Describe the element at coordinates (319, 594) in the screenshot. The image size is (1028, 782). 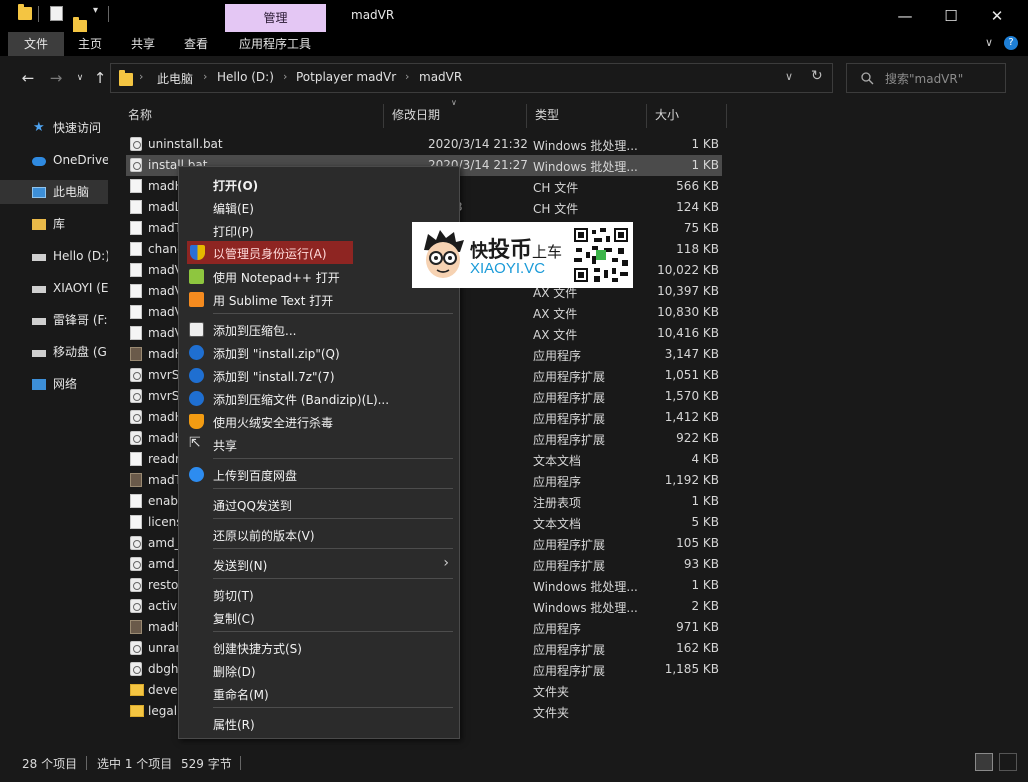
I see `menu-cut: 剪切(T)` at that location.